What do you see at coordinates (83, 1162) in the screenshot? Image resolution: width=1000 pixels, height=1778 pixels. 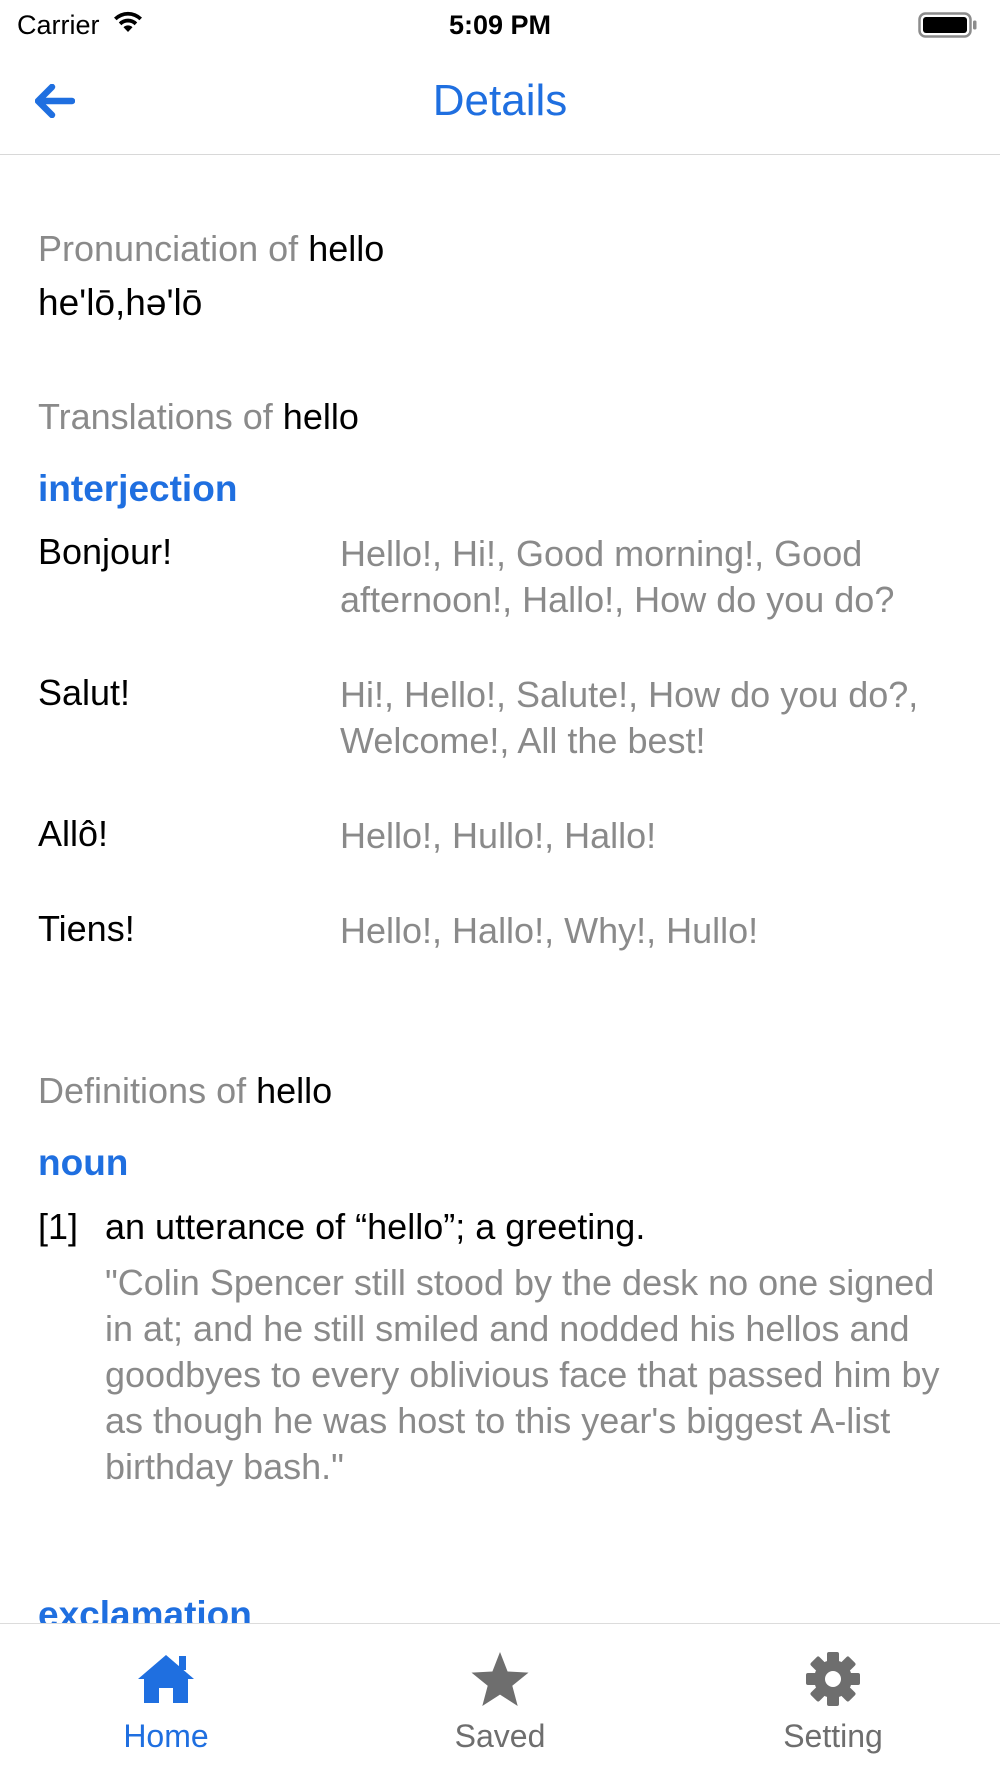 I see `definitions-part-of-speech: noun` at bounding box center [83, 1162].